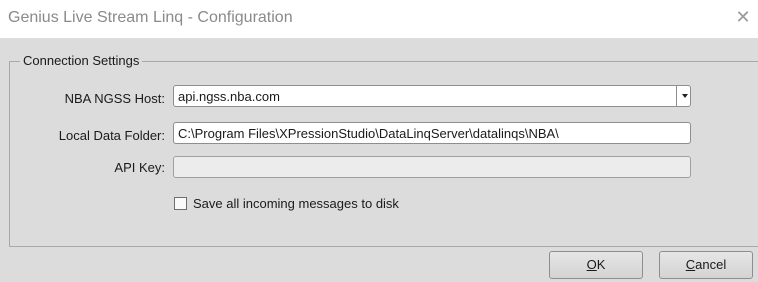 The height and width of the screenshot is (282, 758). What do you see at coordinates (684, 96) in the screenshot?
I see `chevron-down-icon` at bounding box center [684, 96].